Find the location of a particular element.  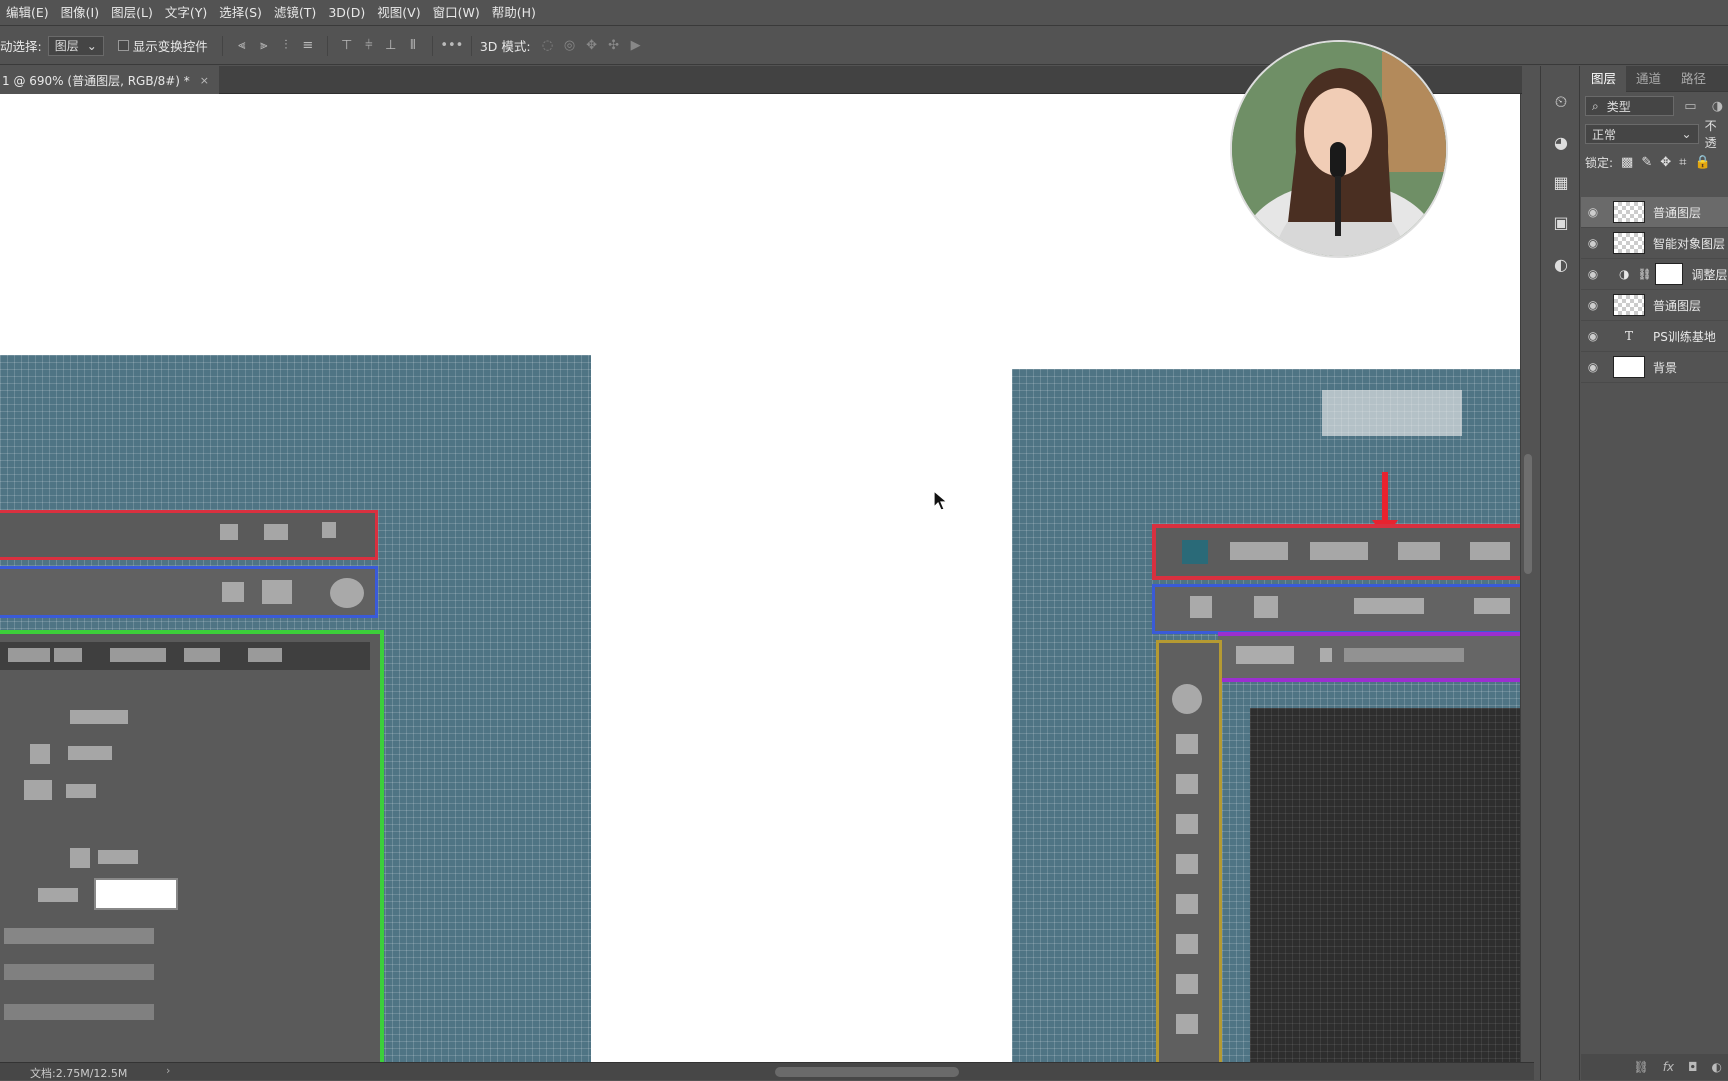

distribute-horizontal-icon: ⫴ is located at coordinates (413, 46).